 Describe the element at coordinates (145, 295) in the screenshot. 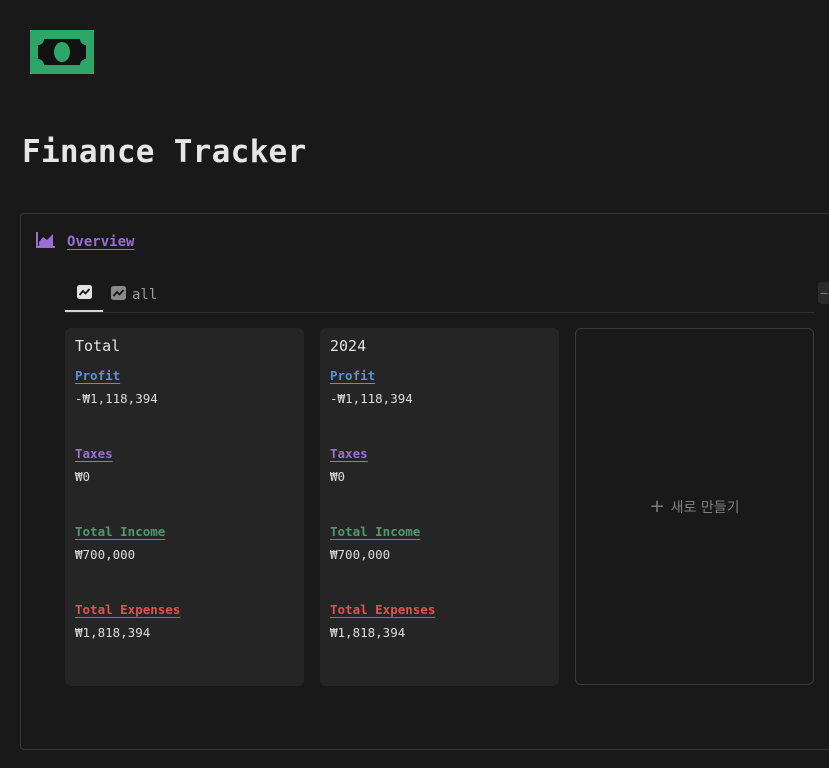

I see `tab-label: all` at that location.